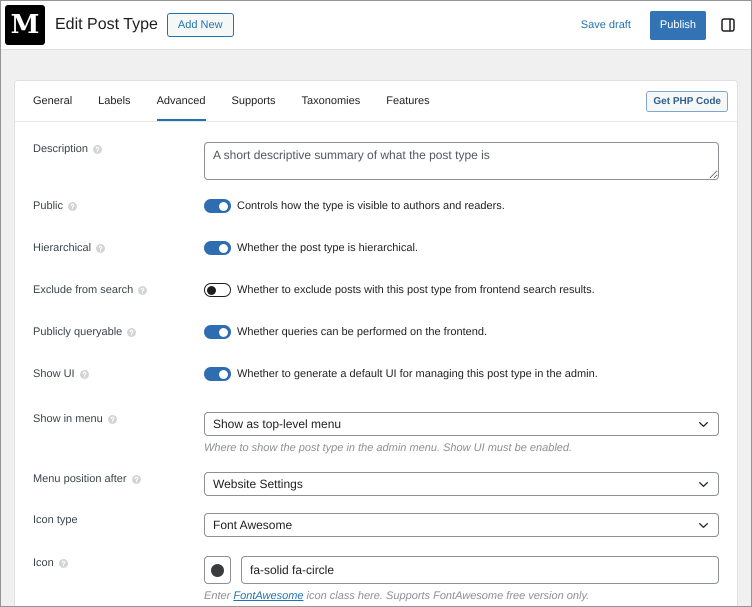  Describe the element at coordinates (80, 479) in the screenshot. I see `field-label: Menu position after` at that location.